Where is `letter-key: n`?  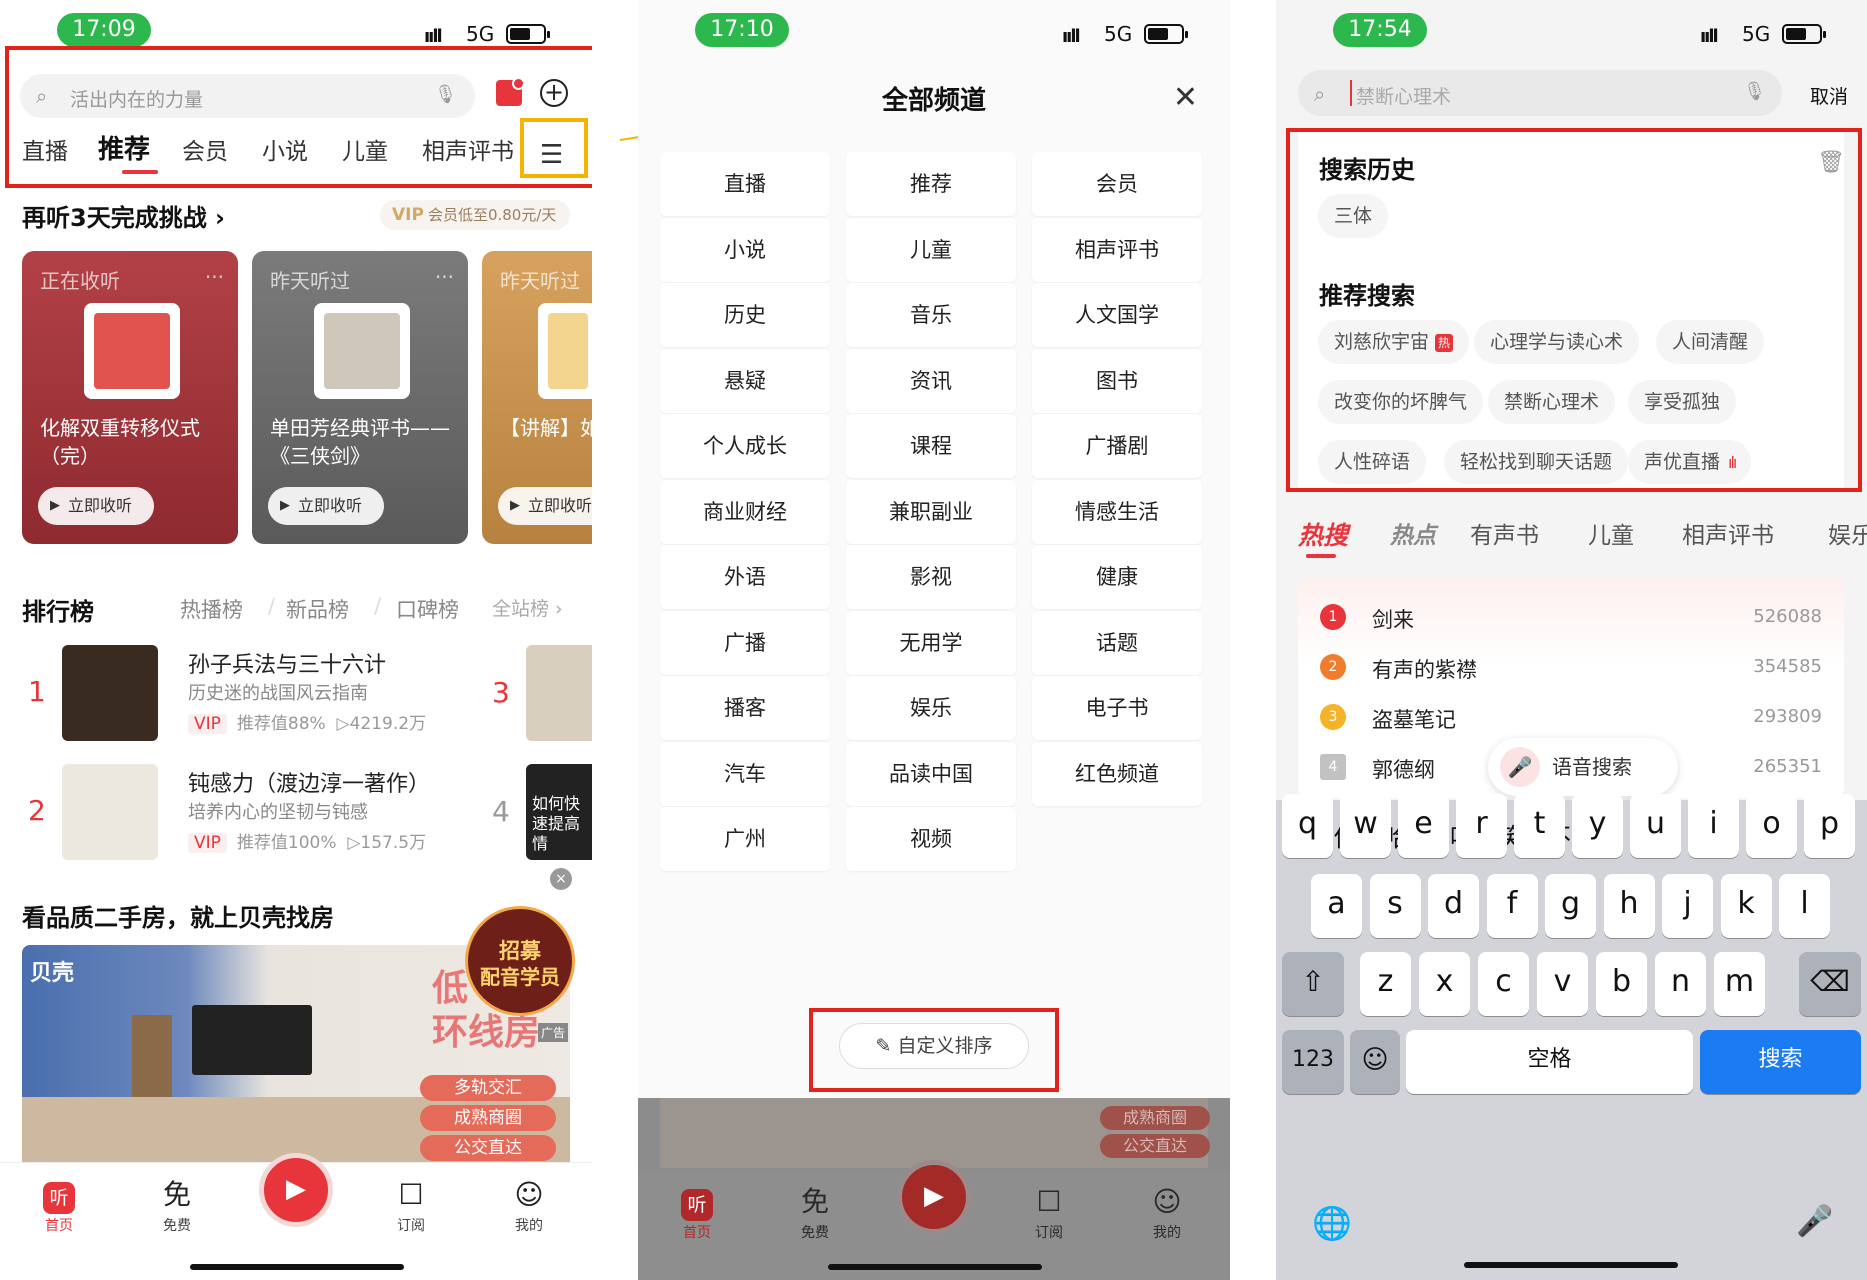
letter-key: n is located at coordinates (1680, 984).